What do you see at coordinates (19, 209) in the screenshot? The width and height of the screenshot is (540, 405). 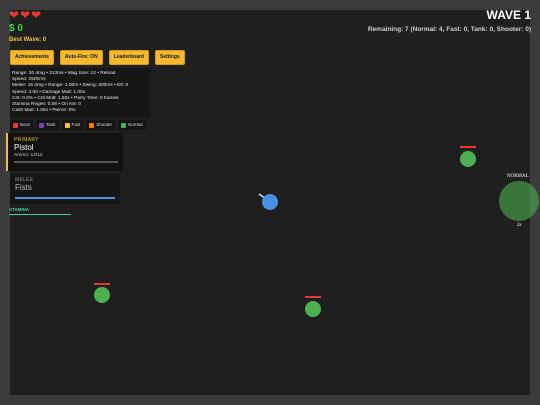 I see `stamina-label: STAMINA` at bounding box center [19, 209].